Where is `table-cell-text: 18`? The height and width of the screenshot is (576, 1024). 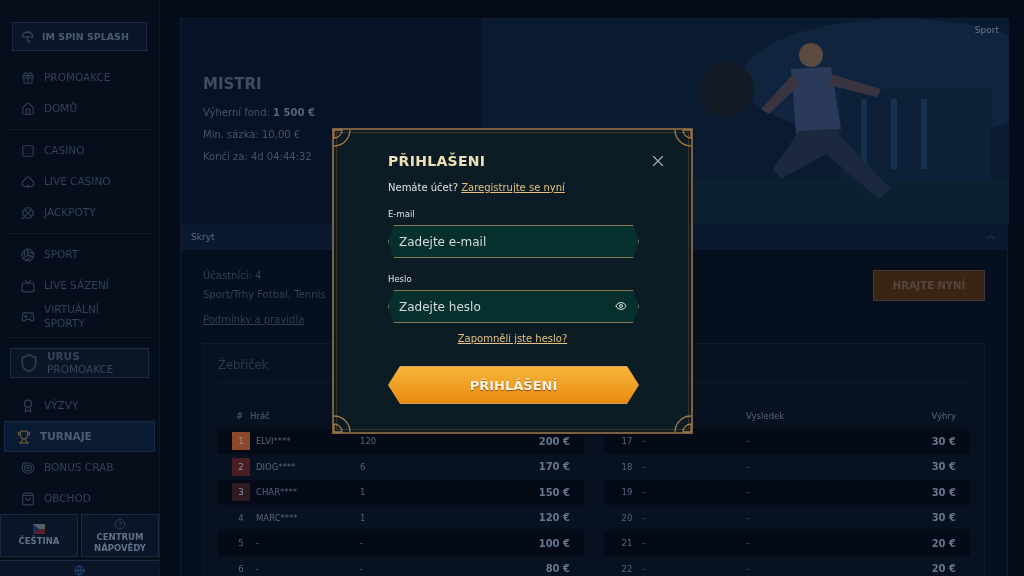
table-cell-text: 18 is located at coordinates (627, 466).